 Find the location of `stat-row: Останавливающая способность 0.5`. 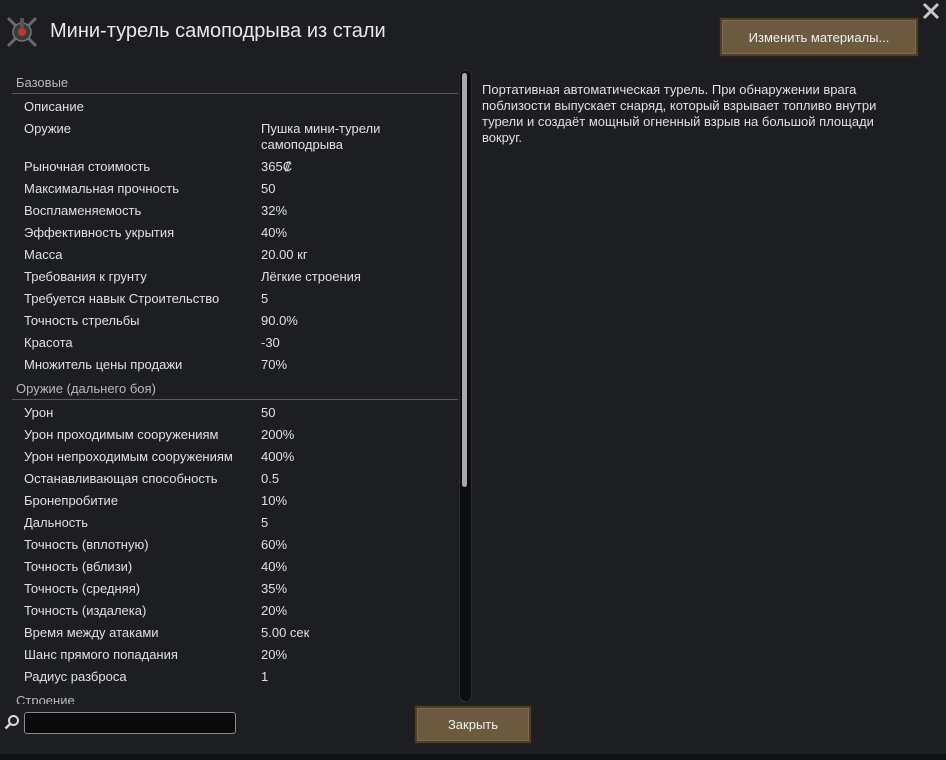

stat-row: Останавливающая способность 0.5 is located at coordinates (235, 479).